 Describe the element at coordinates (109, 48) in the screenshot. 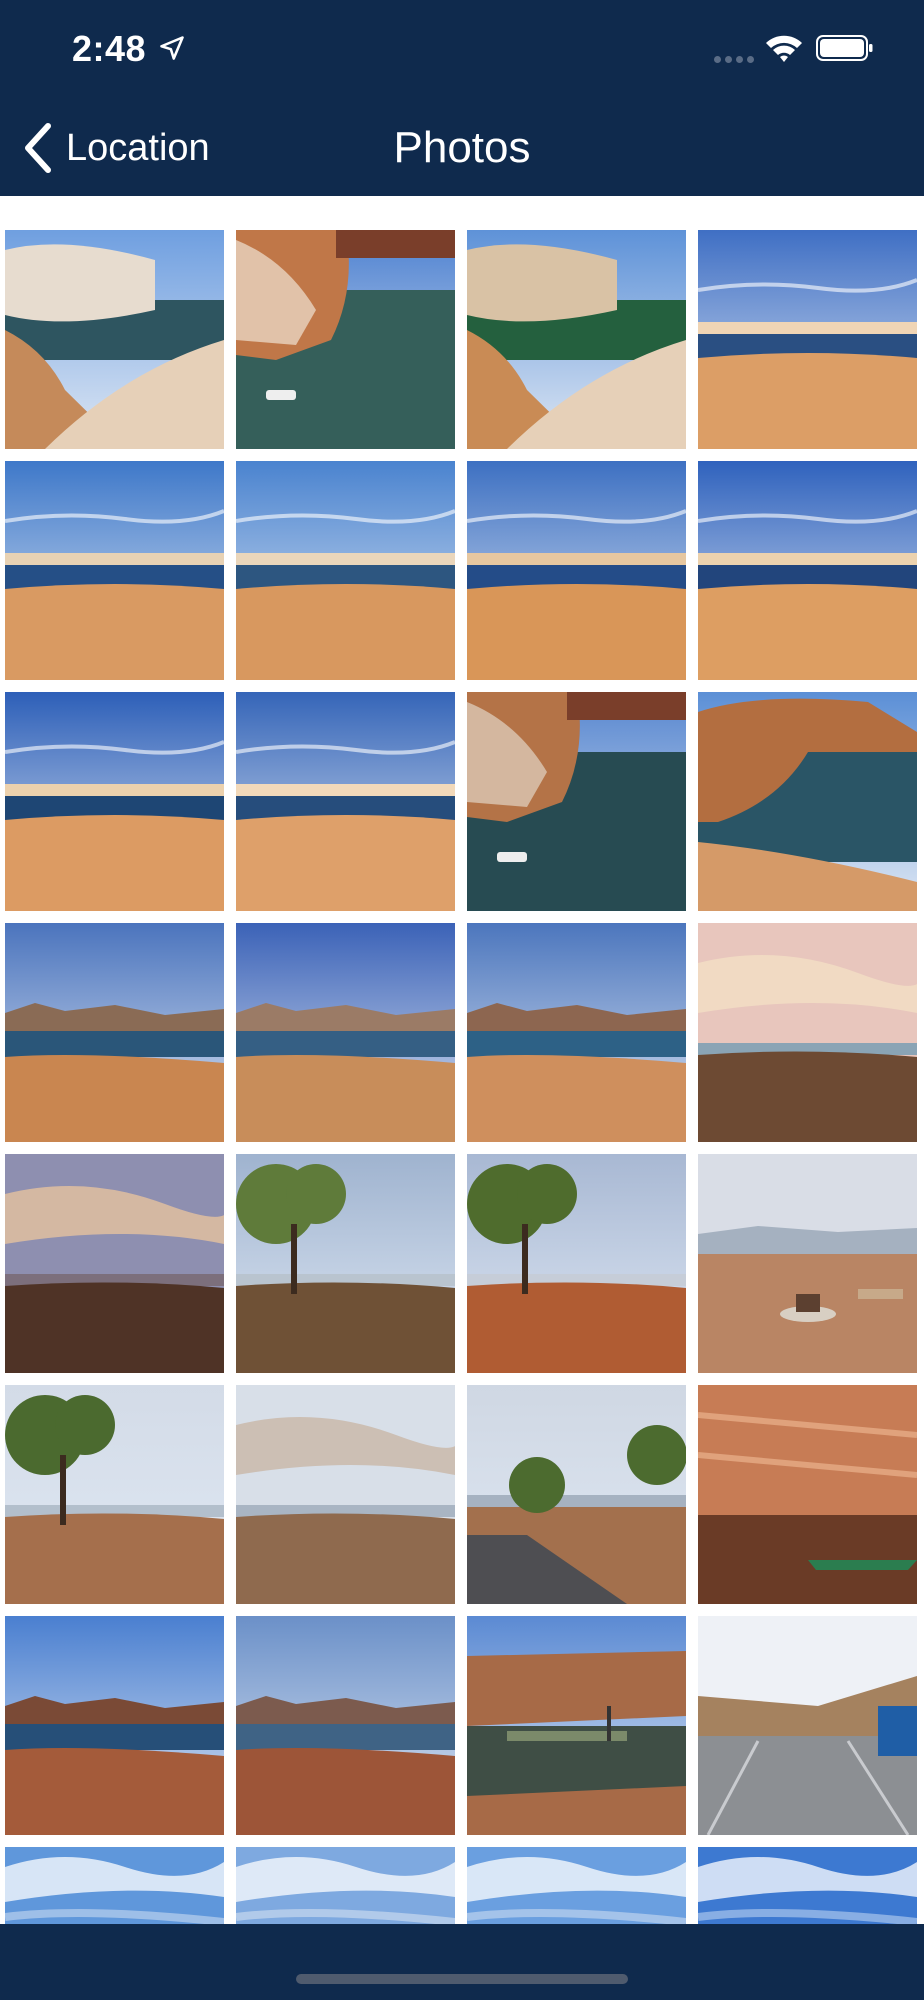

I see `status-time: 2:48` at that location.